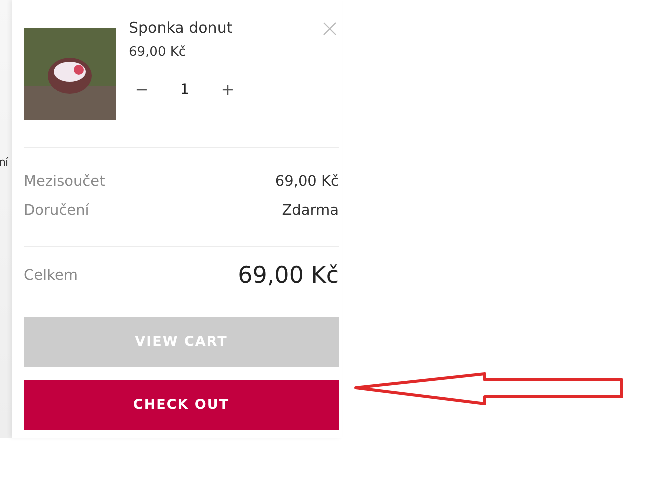 Image resolution: width=647 pixels, height=484 pixels. Describe the element at coordinates (307, 182) in the screenshot. I see `summary-value: 69,00 Kč` at that location.